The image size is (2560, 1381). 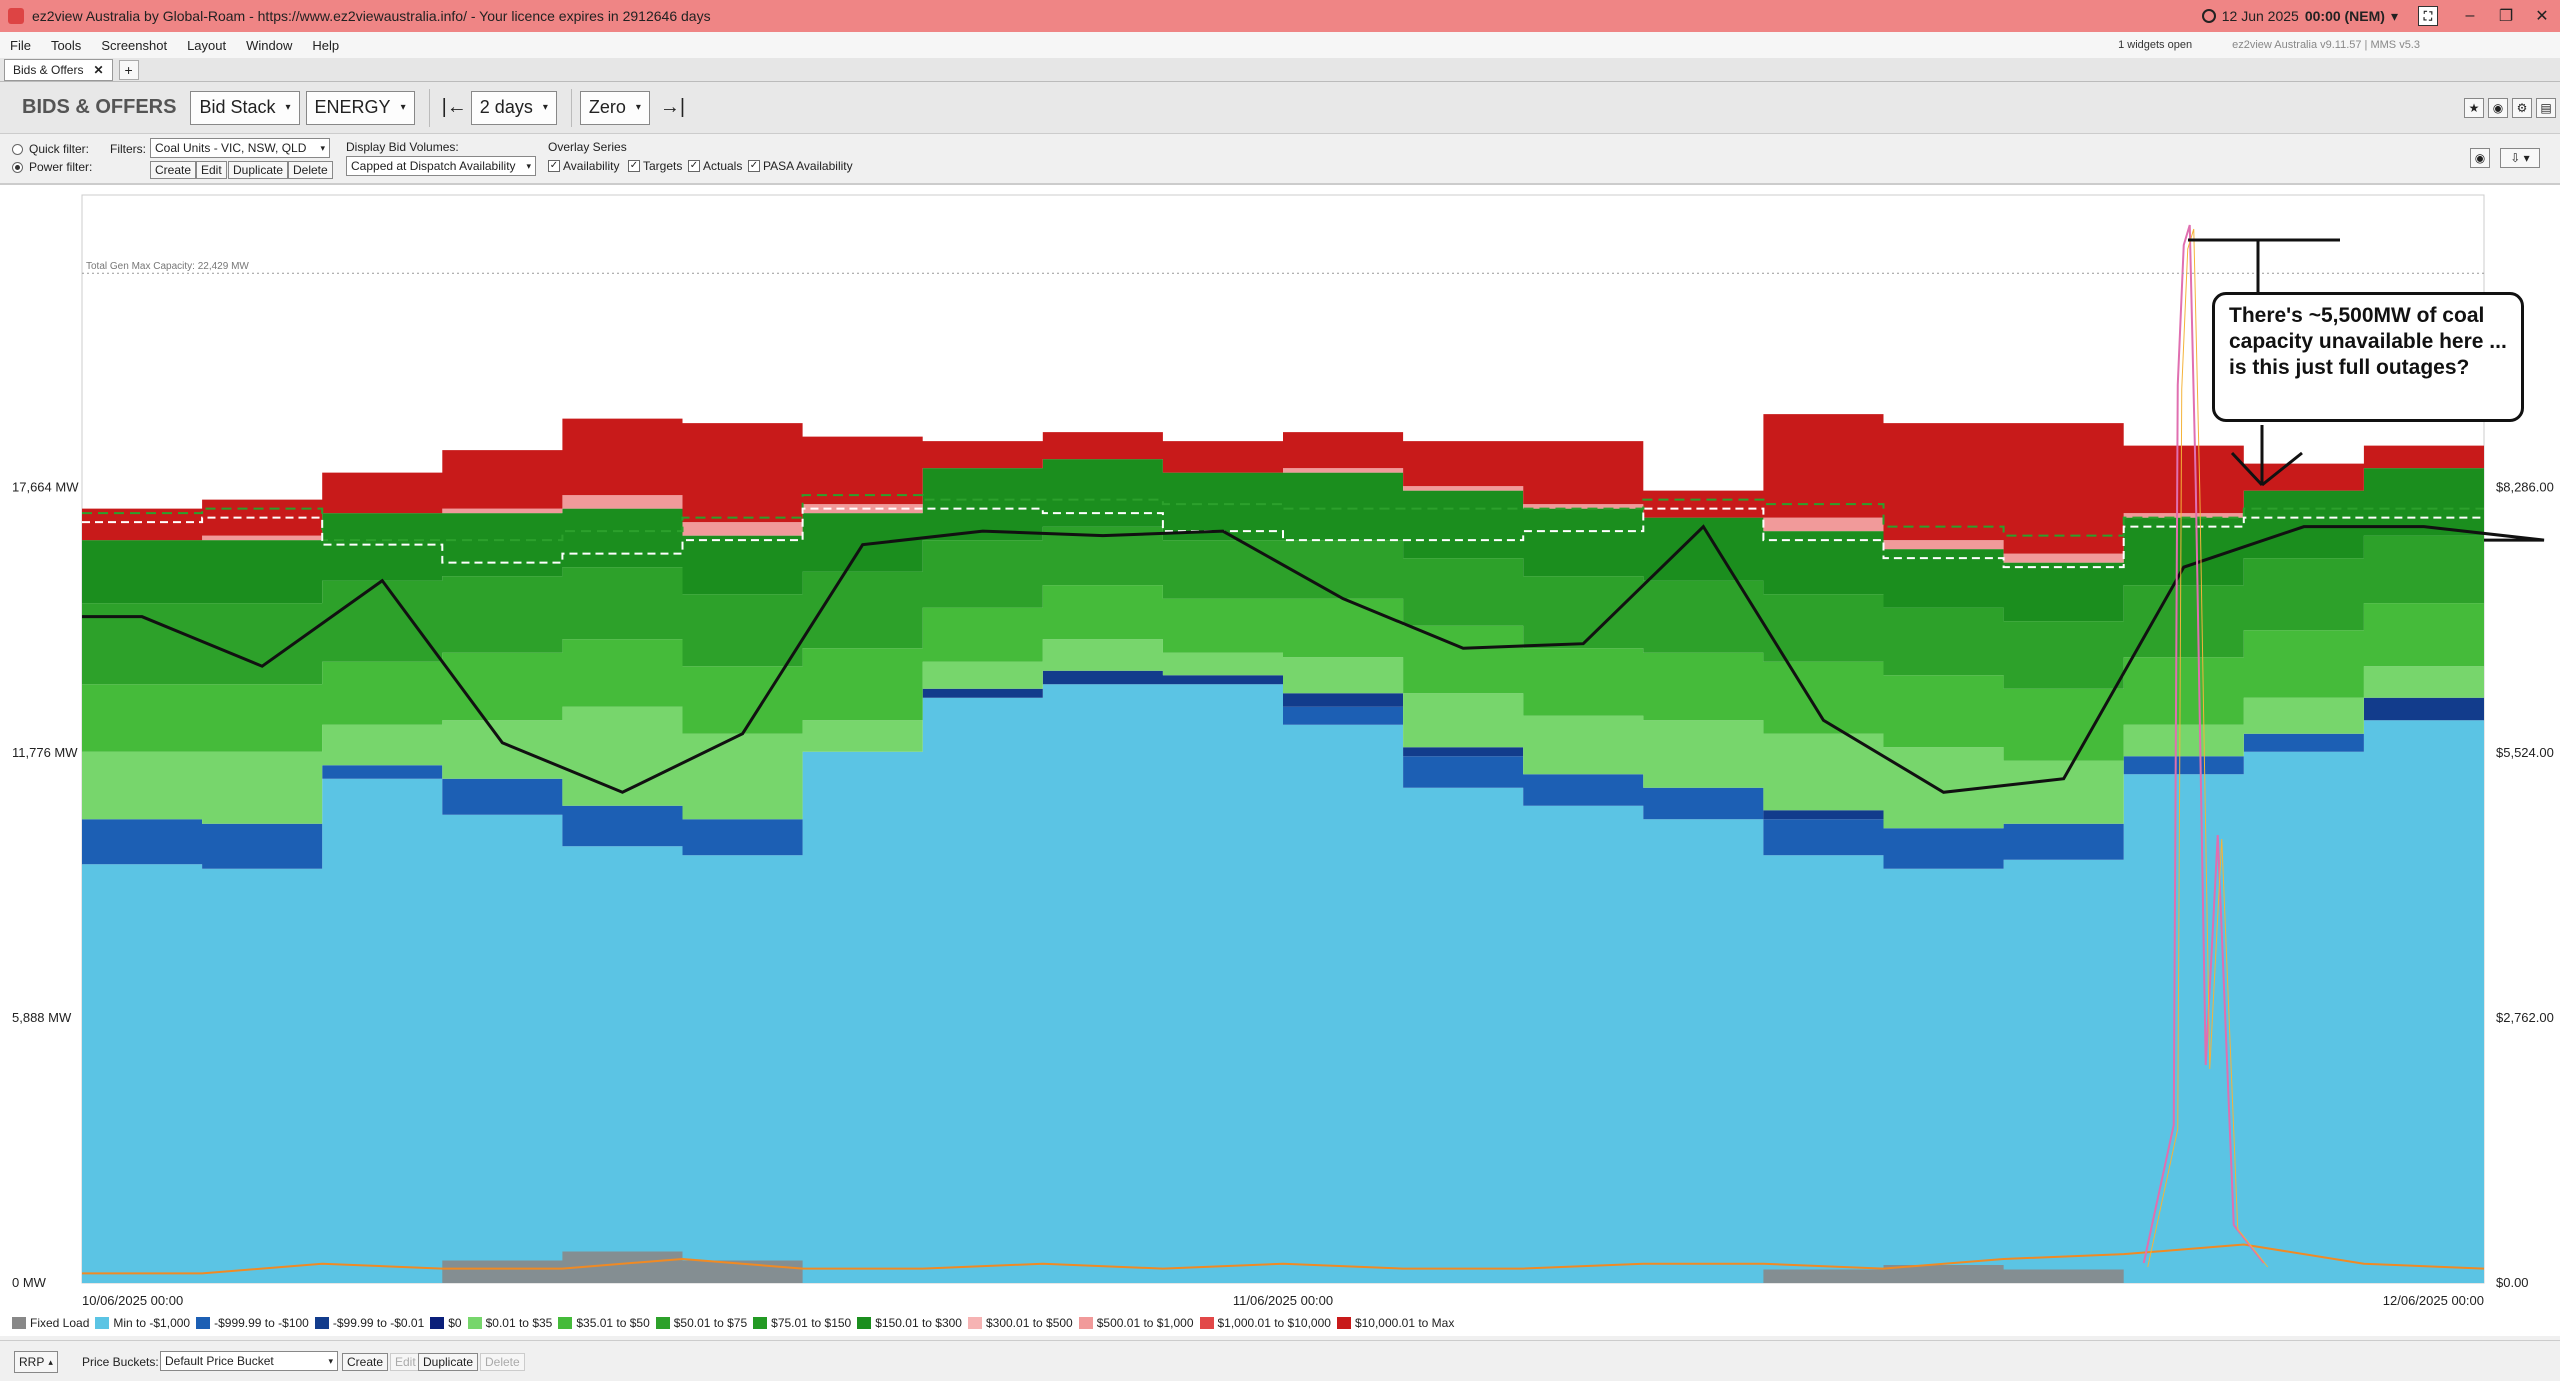 I want to click on view-dropdown: Bid Stack ▾, so click(x=245, y=107).